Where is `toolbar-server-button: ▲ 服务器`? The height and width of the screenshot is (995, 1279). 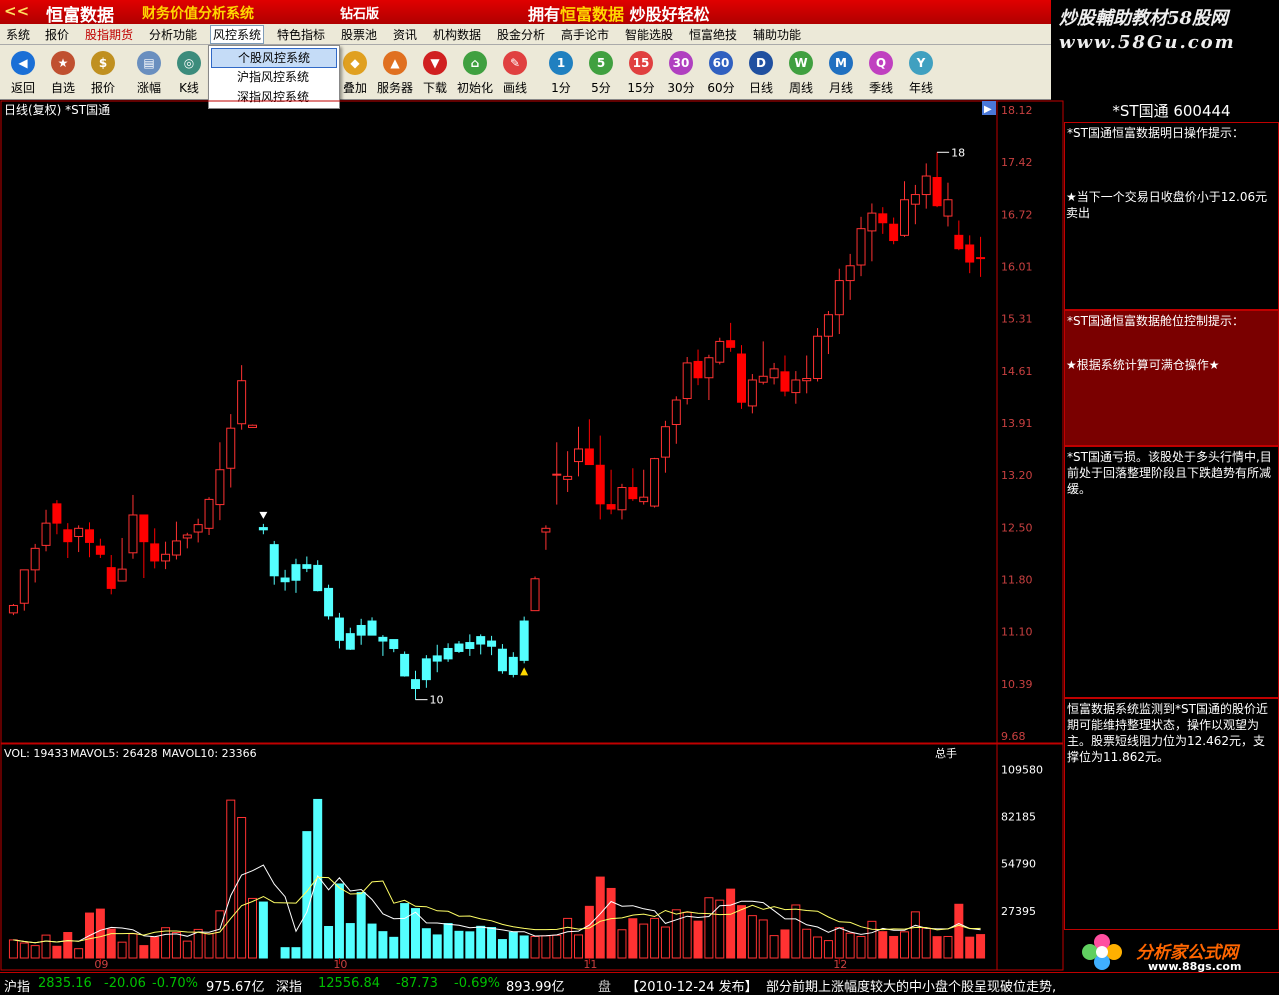
toolbar-server-button: ▲ 服务器 is located at coordinates (395, 73).